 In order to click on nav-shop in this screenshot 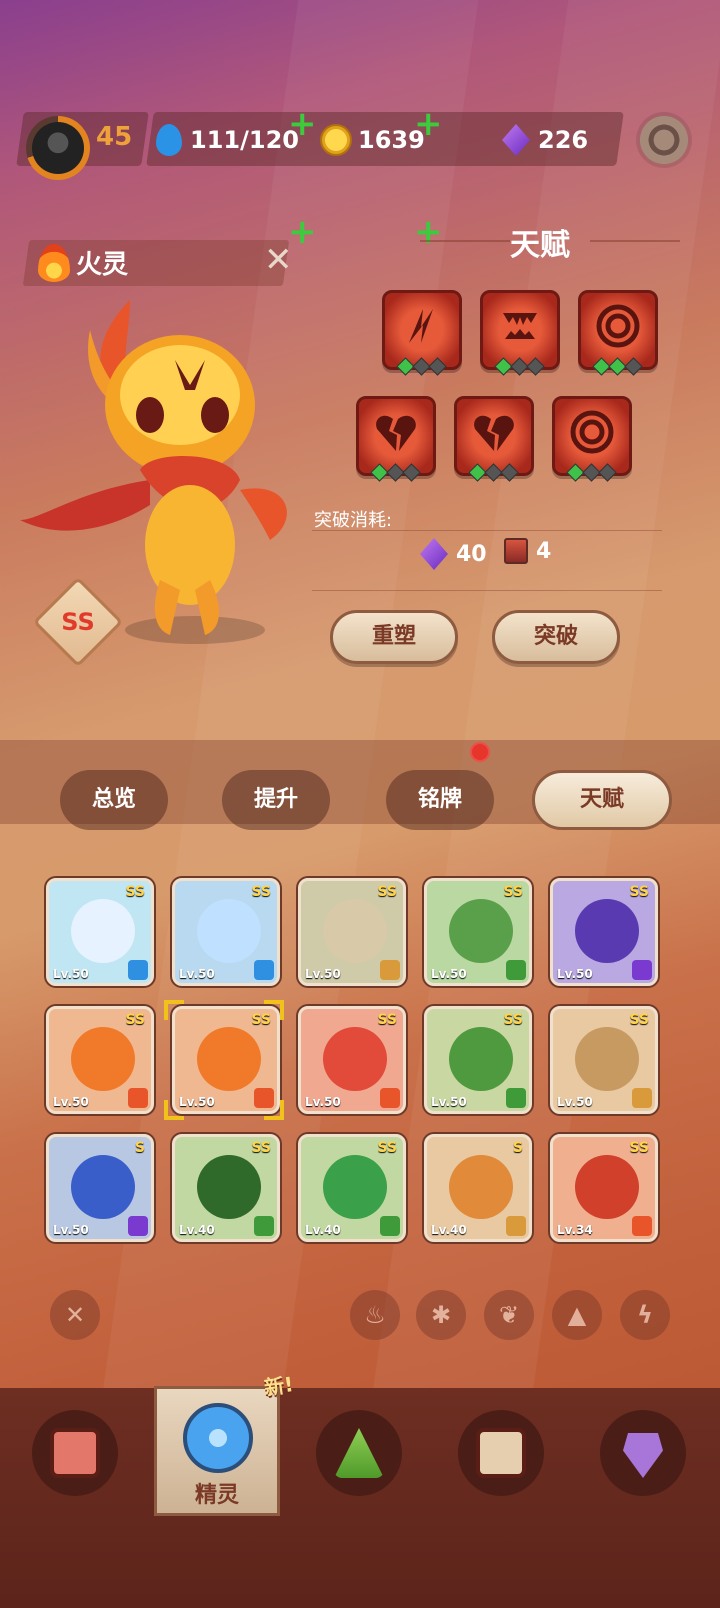, I will do `click(75, 1453)`.